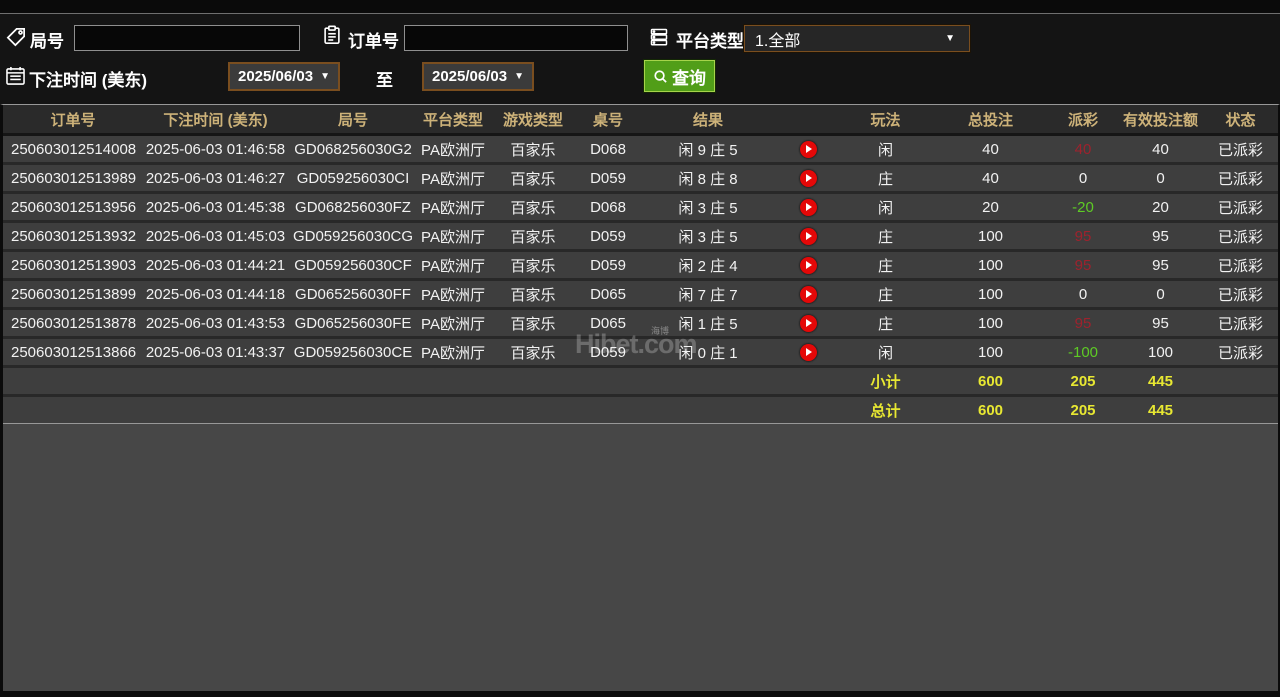  I want to click on col-header-valid-bet: 有效投注额, so click(1160, 120).